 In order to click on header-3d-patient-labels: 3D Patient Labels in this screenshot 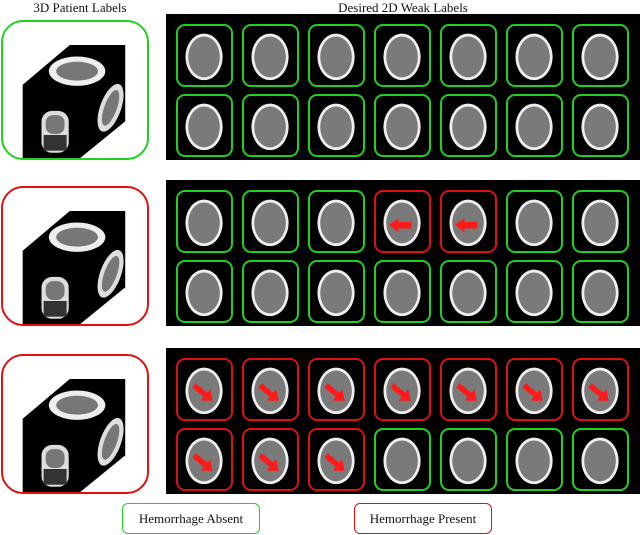, I will do `click(80, 7)`.